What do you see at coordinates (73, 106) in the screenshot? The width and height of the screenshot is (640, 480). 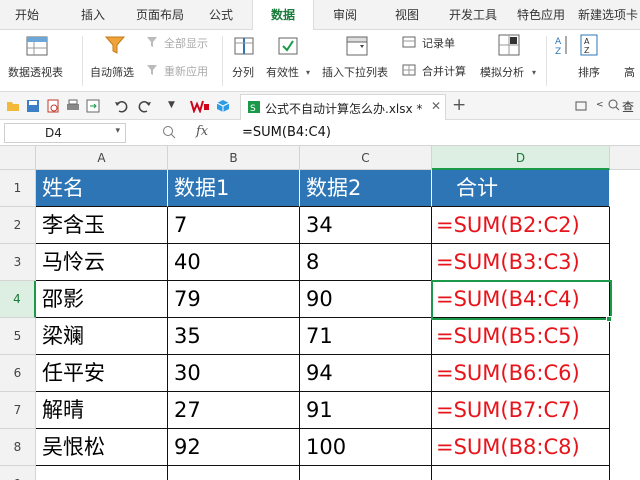 I see `print-icon` at bounding box center [73, 106].